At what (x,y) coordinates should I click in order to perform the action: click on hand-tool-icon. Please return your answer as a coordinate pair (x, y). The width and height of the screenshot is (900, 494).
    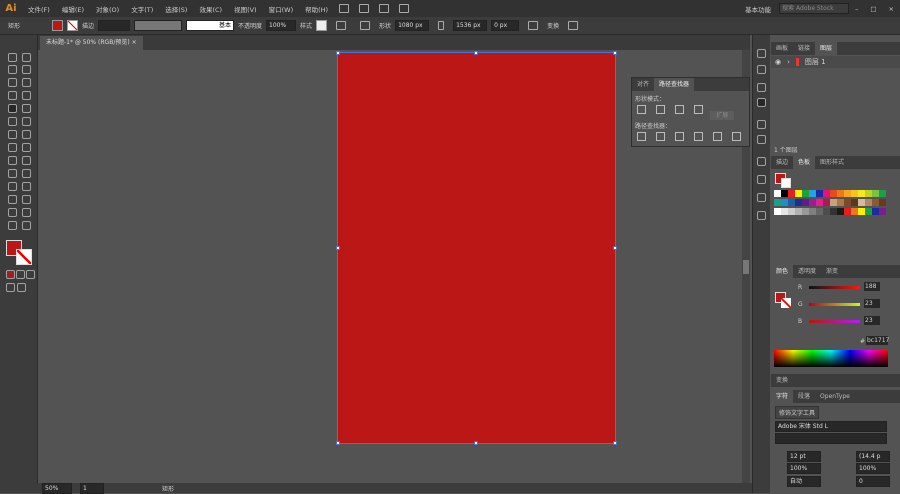
    Looking at the image, I should click on (12, 225).